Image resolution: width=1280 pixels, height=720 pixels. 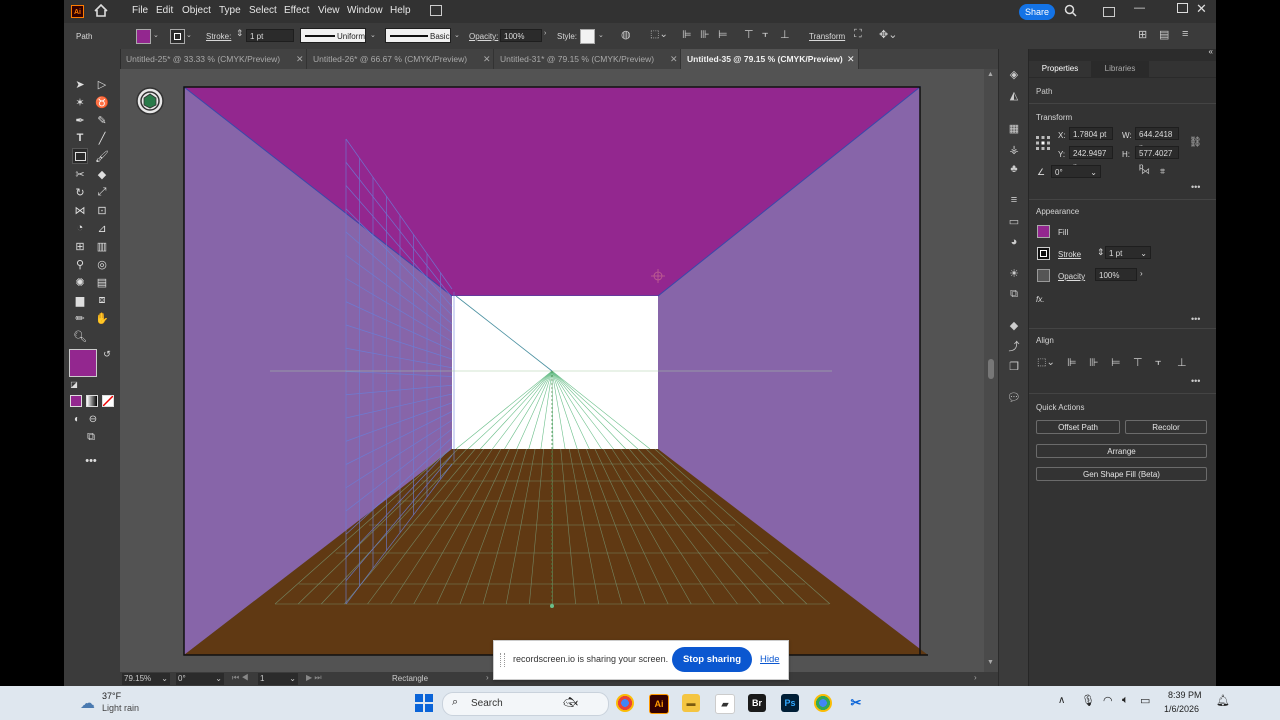 What do you see at coordinates (83, 363) in the screenshot?
I see `fill-color-swatch` at bounding box center [83, 363].